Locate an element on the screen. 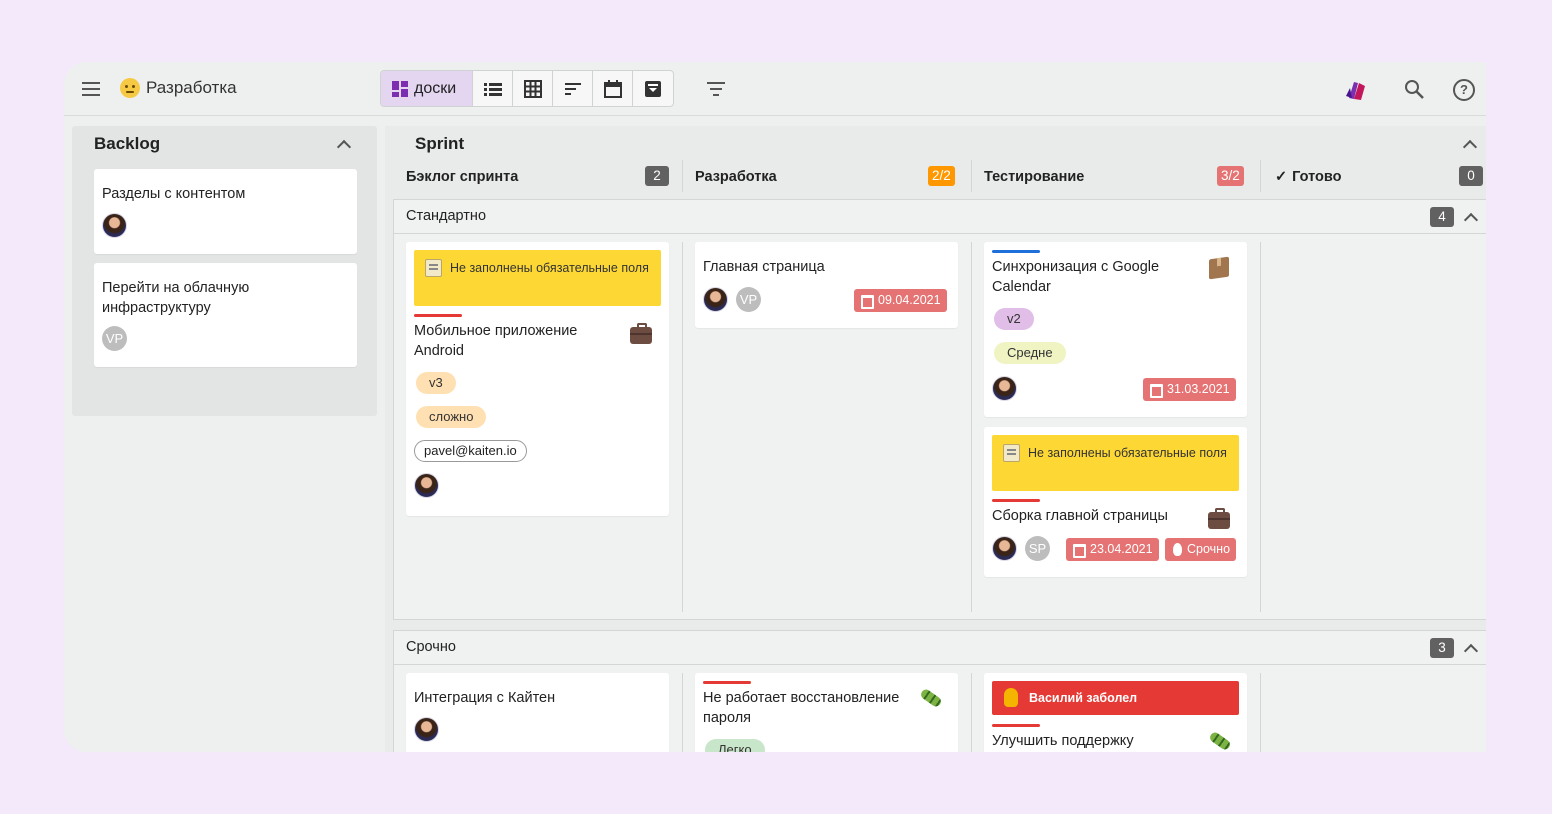  task-card: Не работает восстановление пароля Легко is located at coordinates (826, 712).